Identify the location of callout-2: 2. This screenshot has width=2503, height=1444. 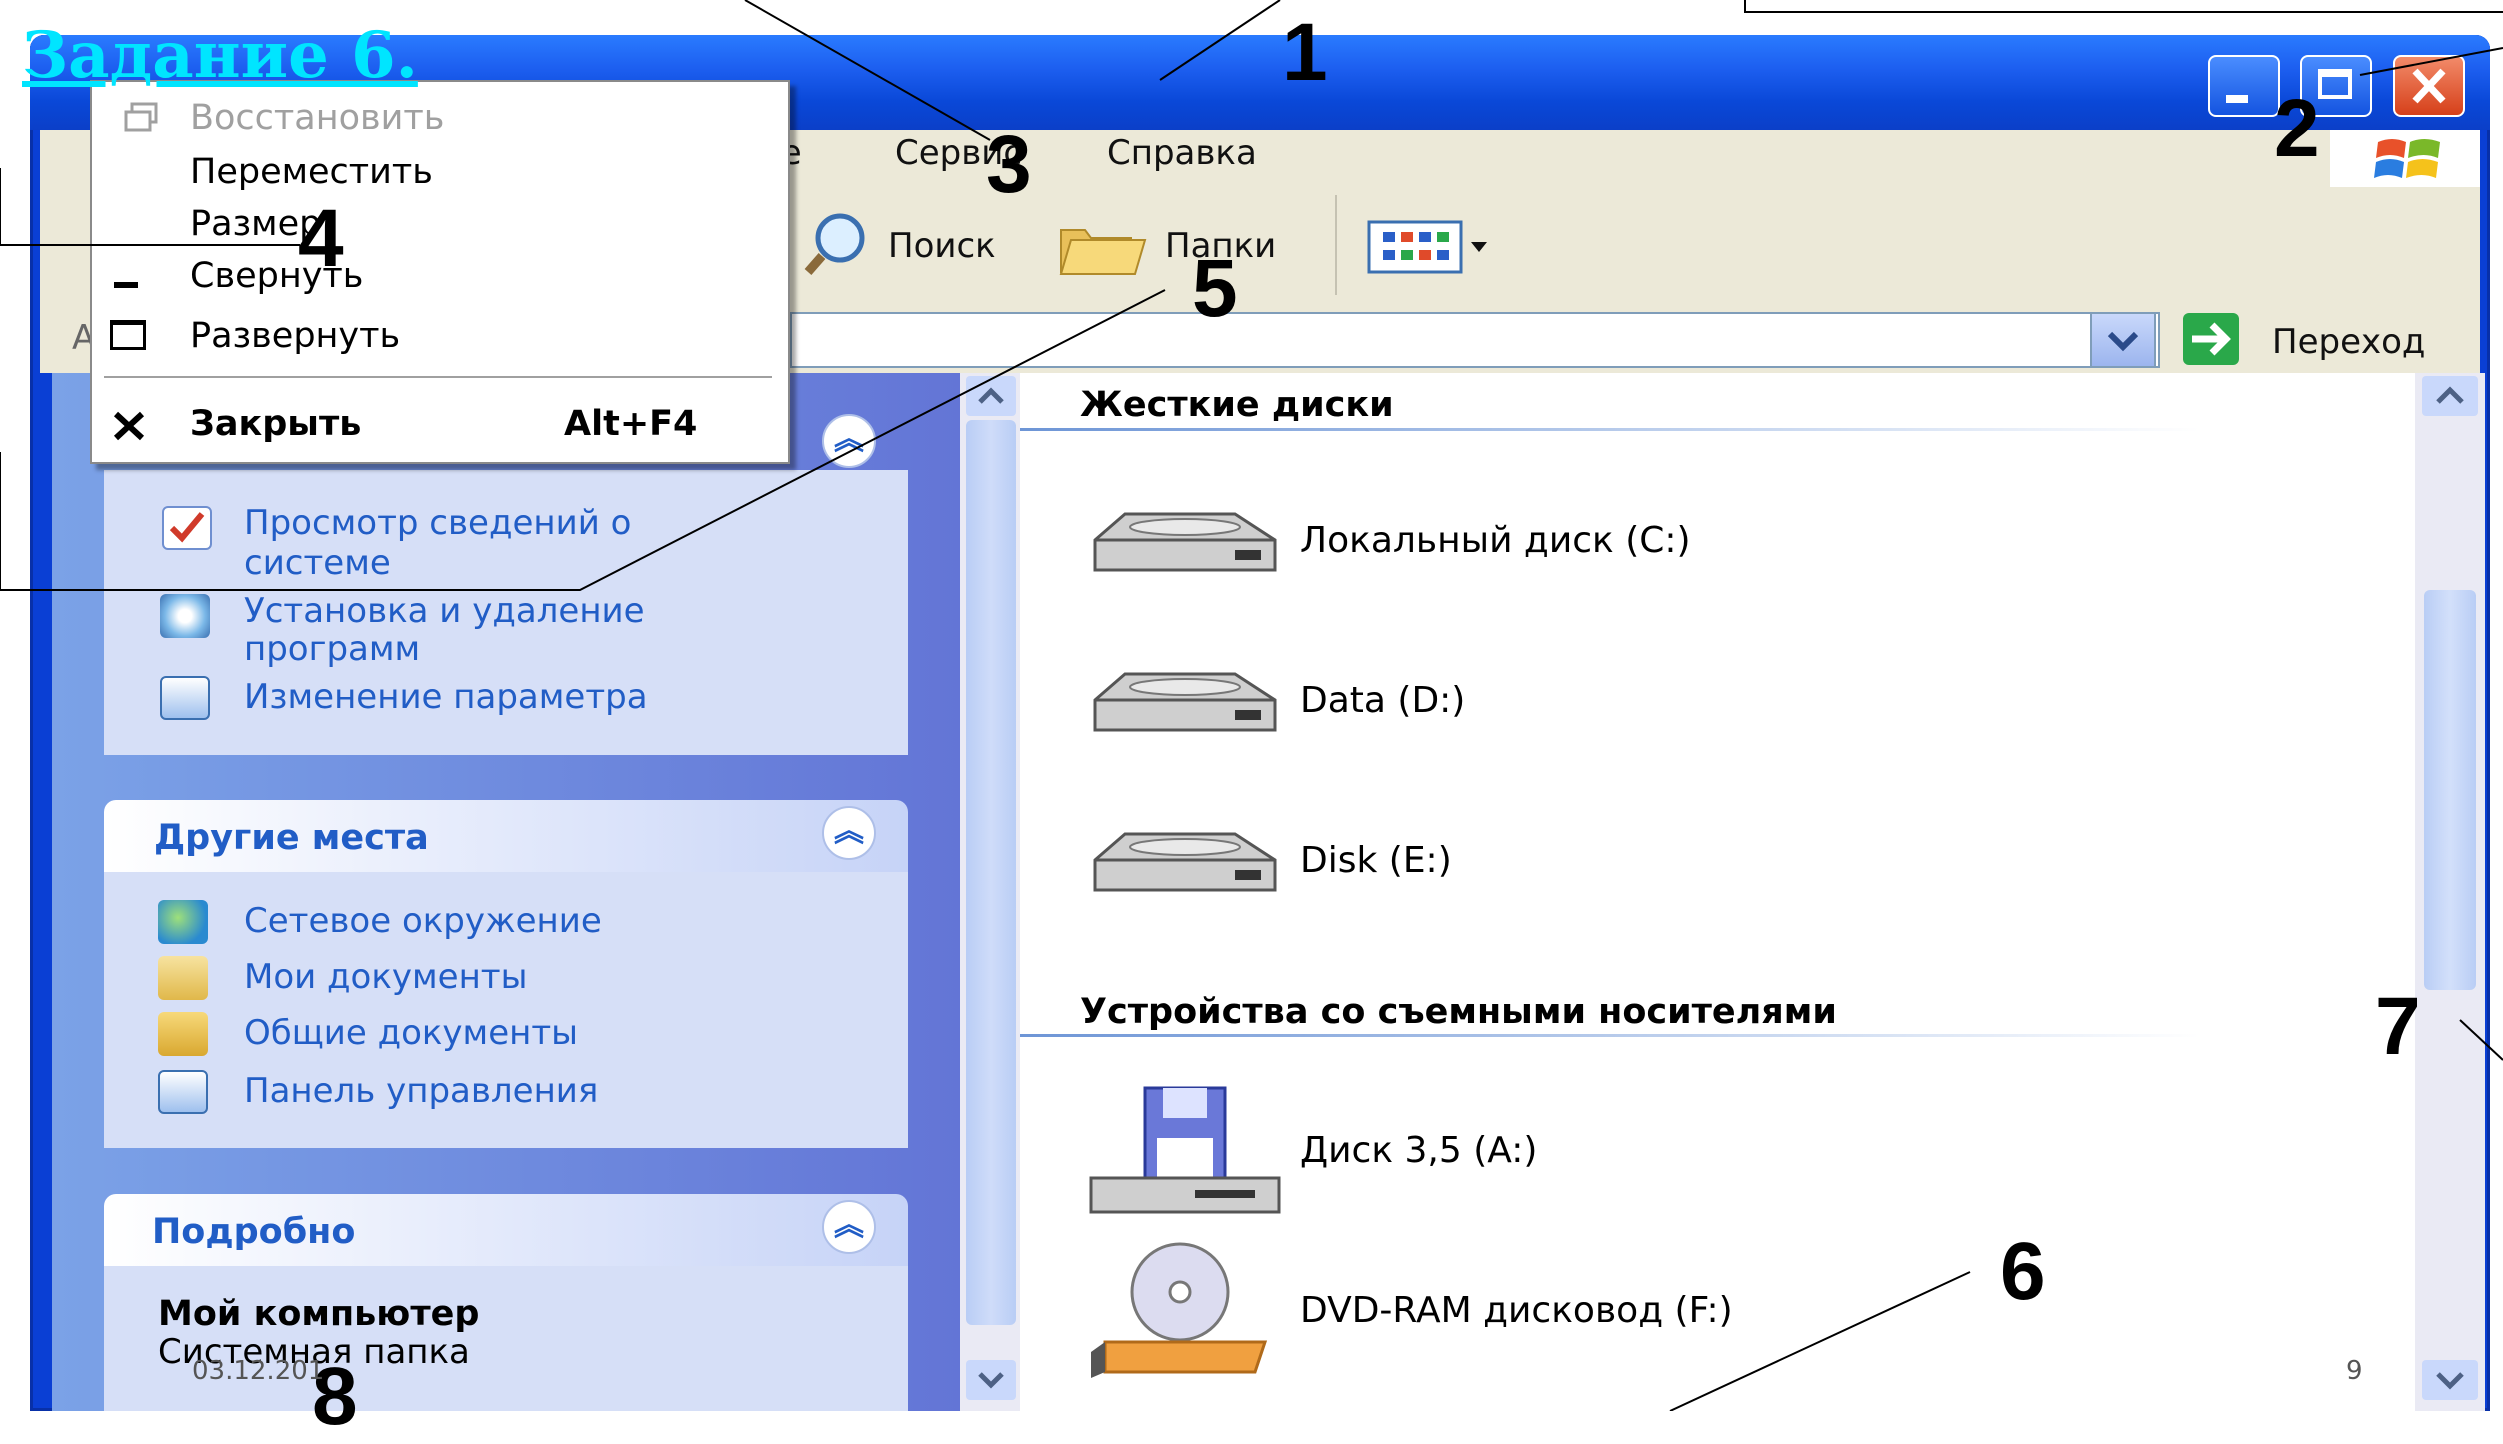
(2297, 128).